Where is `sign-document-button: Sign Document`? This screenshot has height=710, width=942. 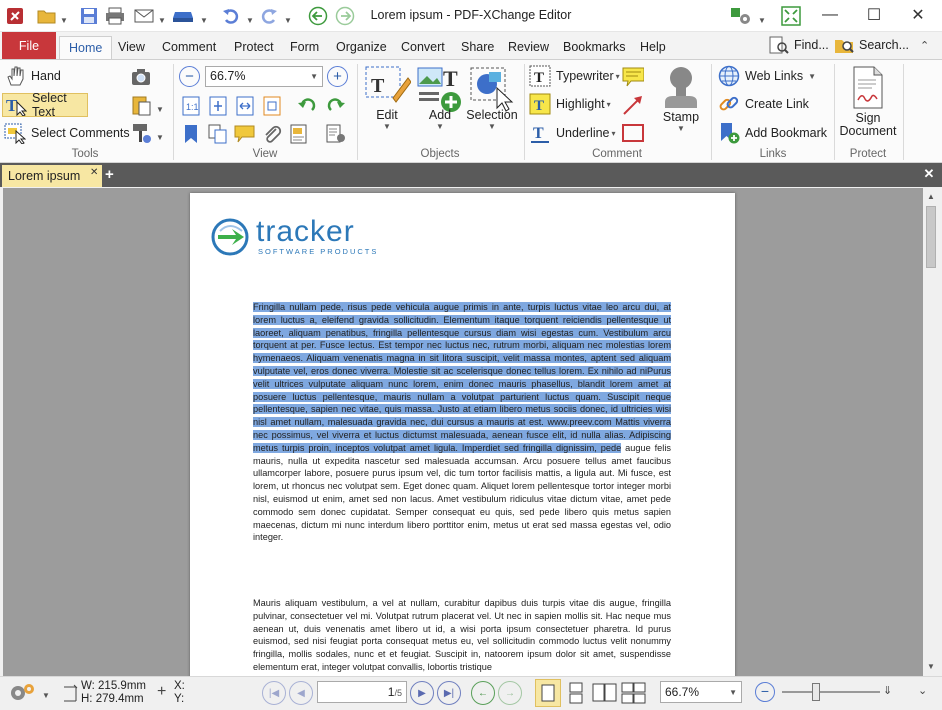 sign-document-button: Sign Document is located at coordinates (868, 102).